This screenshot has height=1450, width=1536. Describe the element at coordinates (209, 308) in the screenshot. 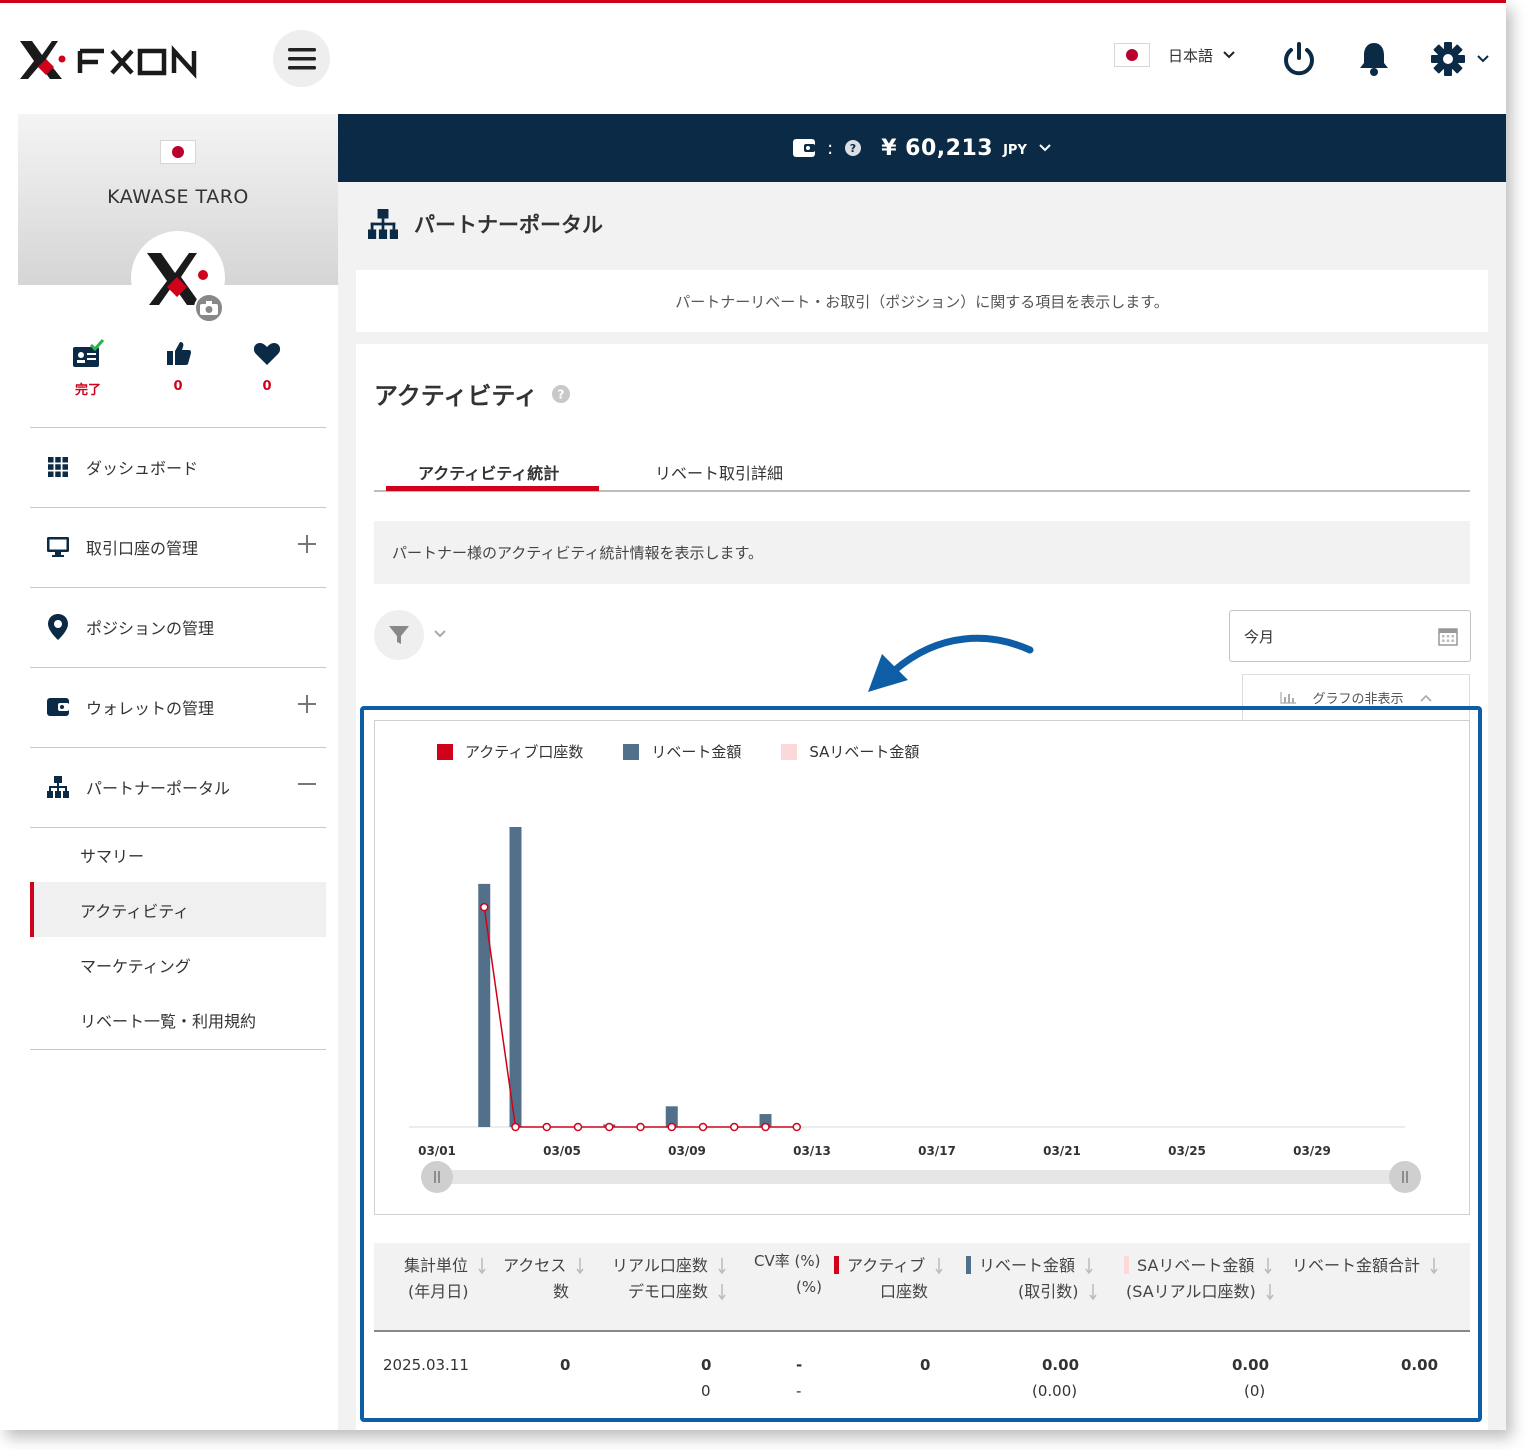

I see `camera-icon` at that location.